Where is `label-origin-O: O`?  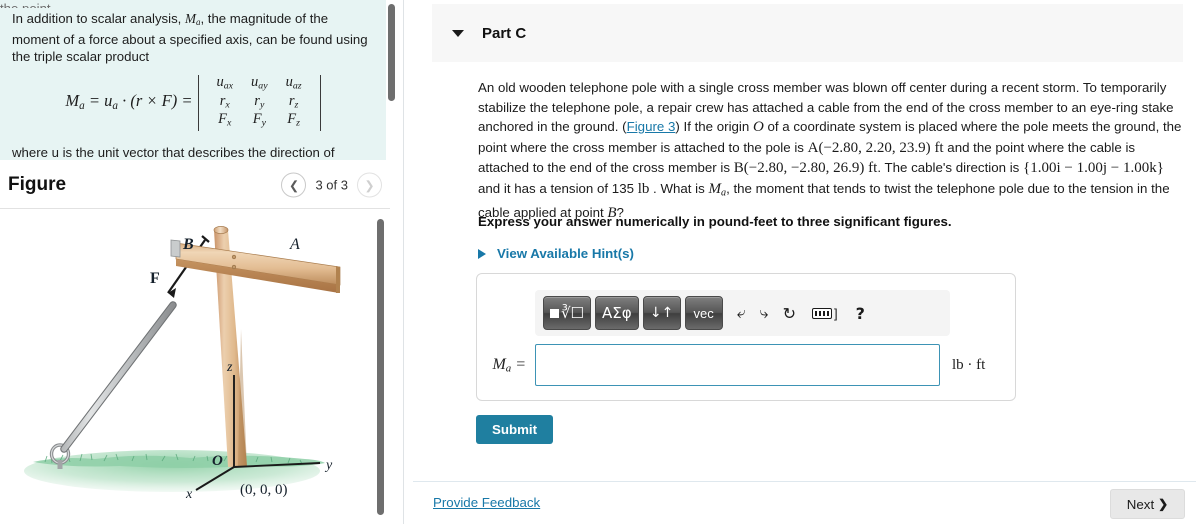
label-origin-O: O is located at coordinates (217, 461).